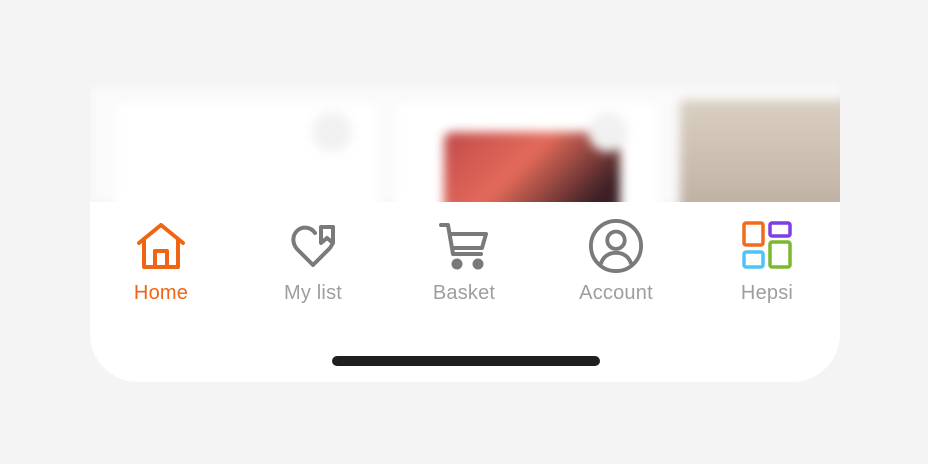 The image size is (928, 464). I want to click on home-indicator, so click(466, 361).